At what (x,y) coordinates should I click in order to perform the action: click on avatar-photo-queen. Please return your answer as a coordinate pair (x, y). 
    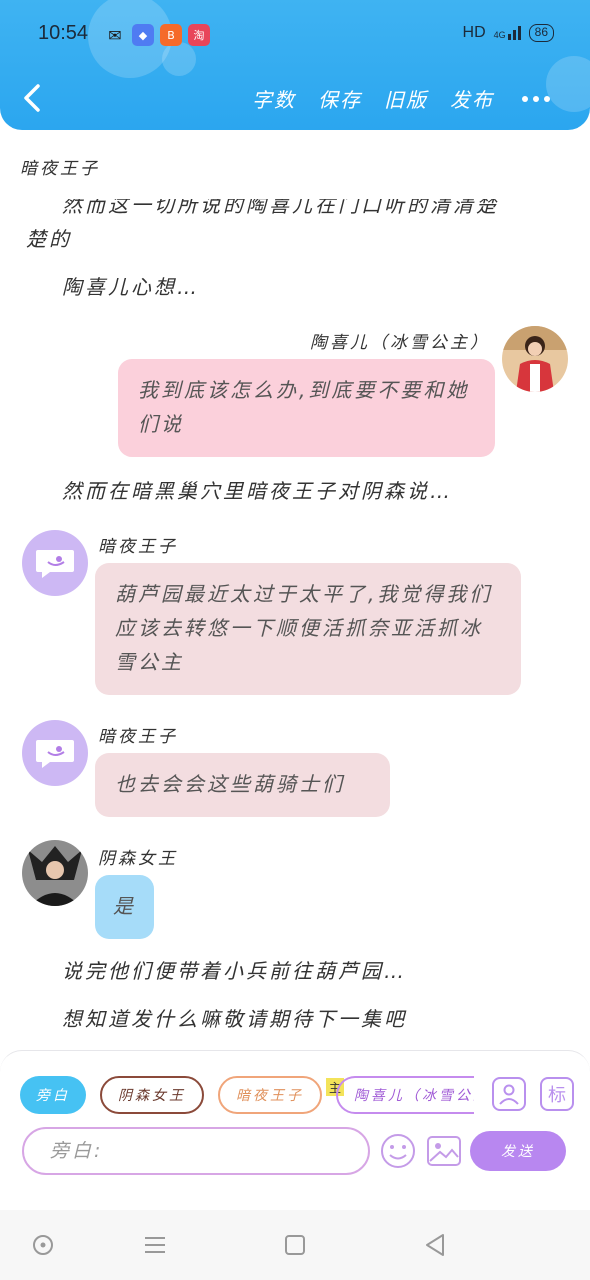
    Looking at the image, I should click on (55, 873).